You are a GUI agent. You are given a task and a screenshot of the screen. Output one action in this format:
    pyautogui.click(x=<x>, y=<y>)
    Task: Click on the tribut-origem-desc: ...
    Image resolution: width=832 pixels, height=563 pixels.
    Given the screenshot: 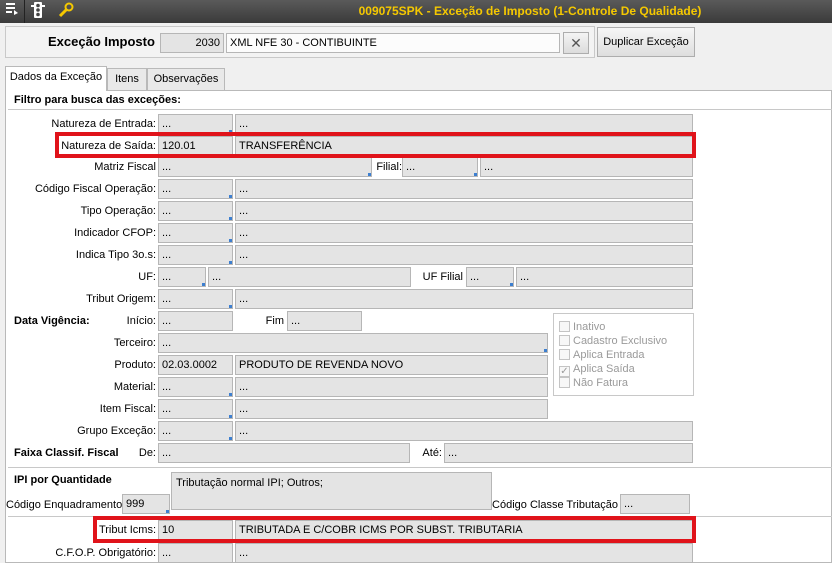 What is the action you would take?
    pyautogui.click(x=464, y=299)
    